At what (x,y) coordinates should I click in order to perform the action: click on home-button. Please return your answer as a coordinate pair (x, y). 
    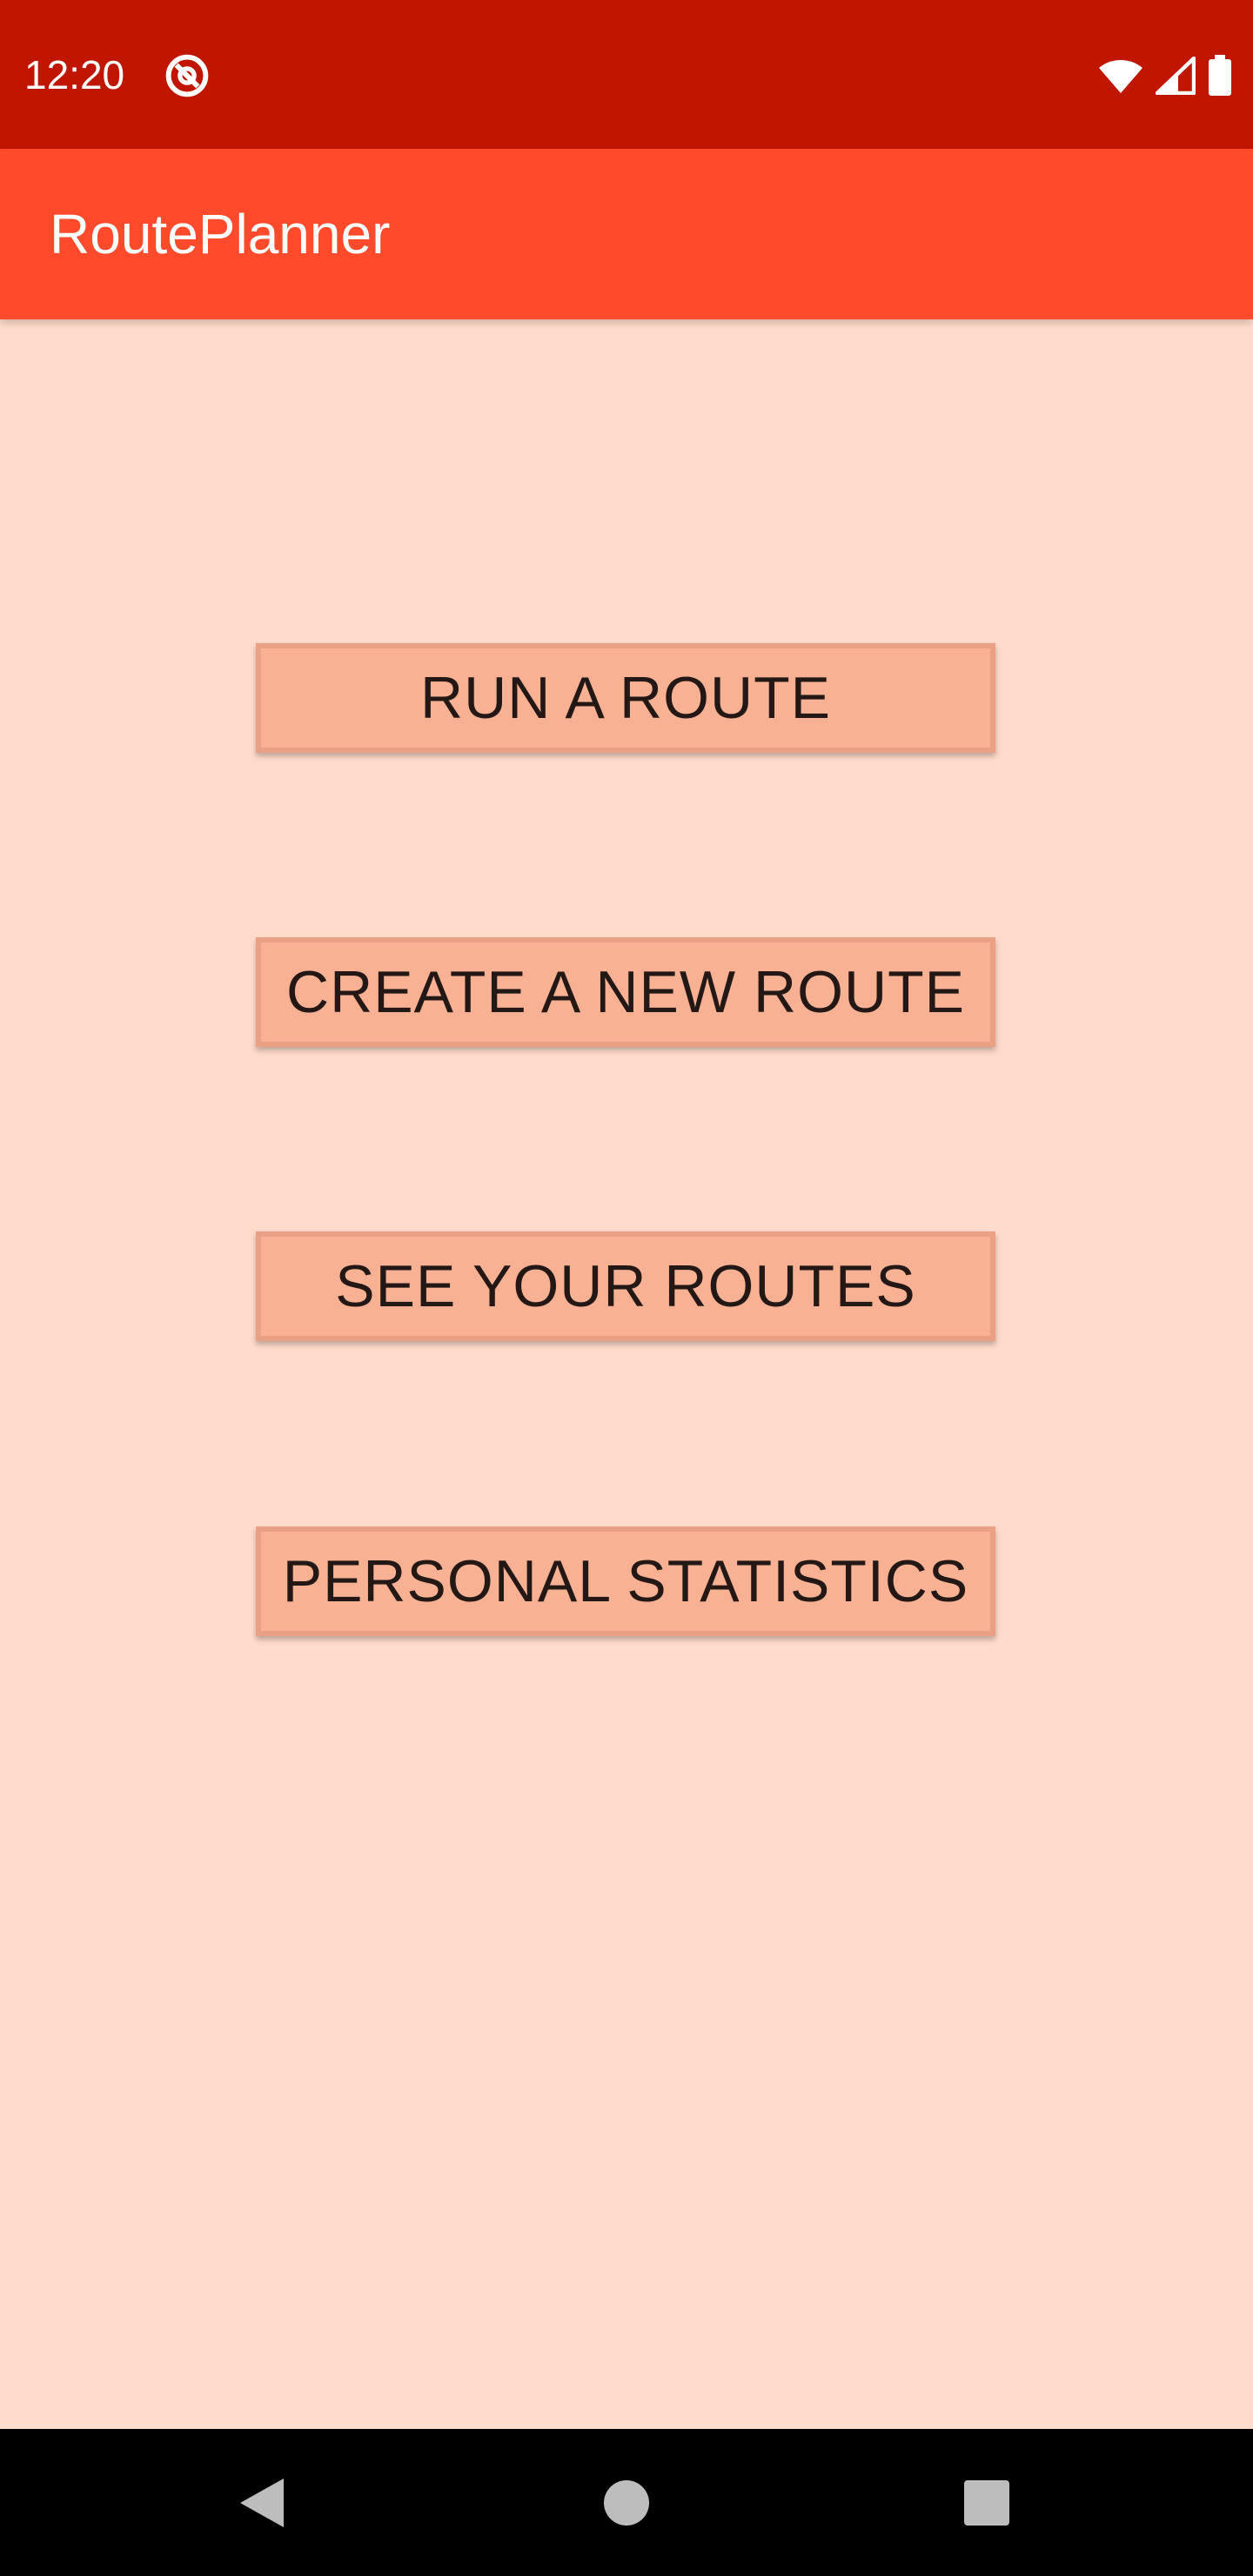
    Looking at the image, I should click on (626, 2502).